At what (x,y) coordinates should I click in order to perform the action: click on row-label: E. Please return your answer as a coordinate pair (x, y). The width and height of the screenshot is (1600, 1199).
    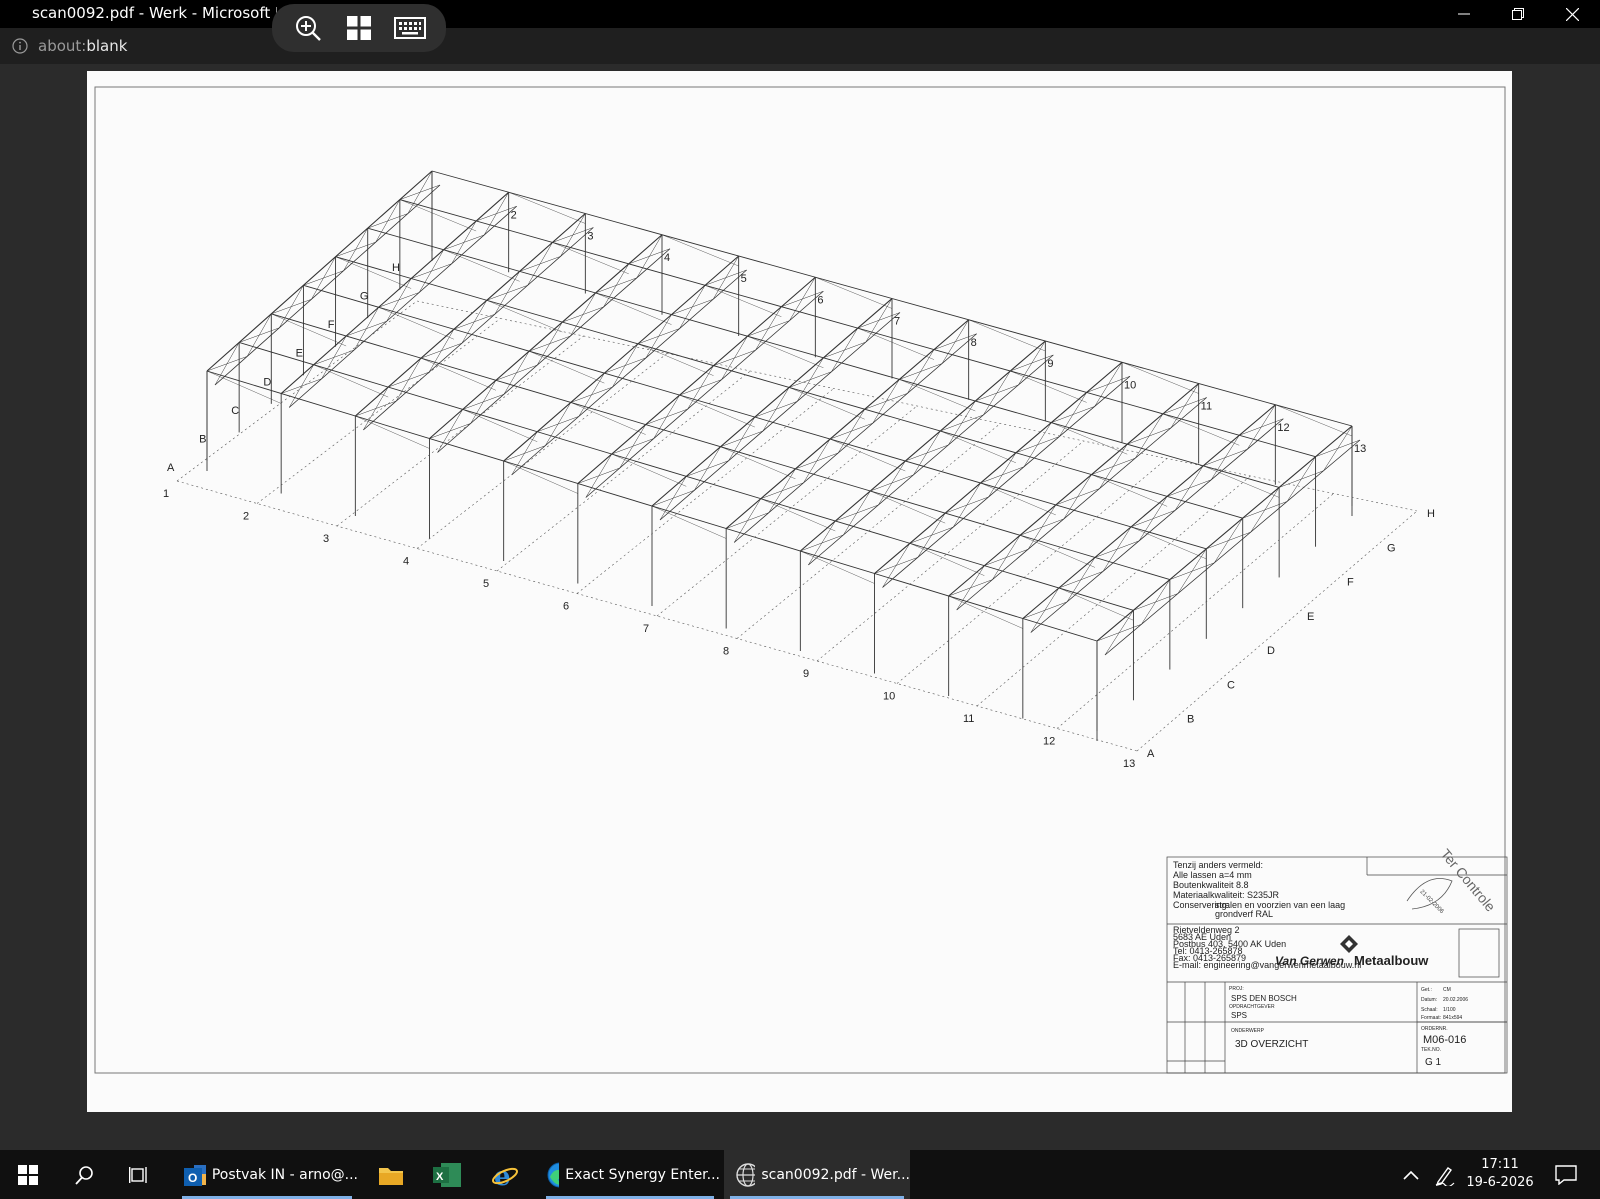
    Looking at the image, I should click on (299, 354).